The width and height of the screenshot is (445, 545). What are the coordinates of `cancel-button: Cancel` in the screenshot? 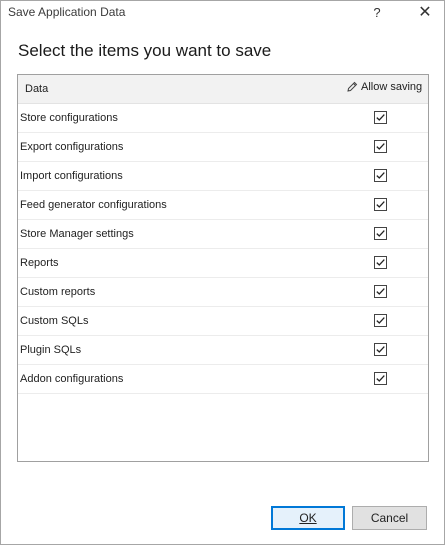 It's located at (389, 518).